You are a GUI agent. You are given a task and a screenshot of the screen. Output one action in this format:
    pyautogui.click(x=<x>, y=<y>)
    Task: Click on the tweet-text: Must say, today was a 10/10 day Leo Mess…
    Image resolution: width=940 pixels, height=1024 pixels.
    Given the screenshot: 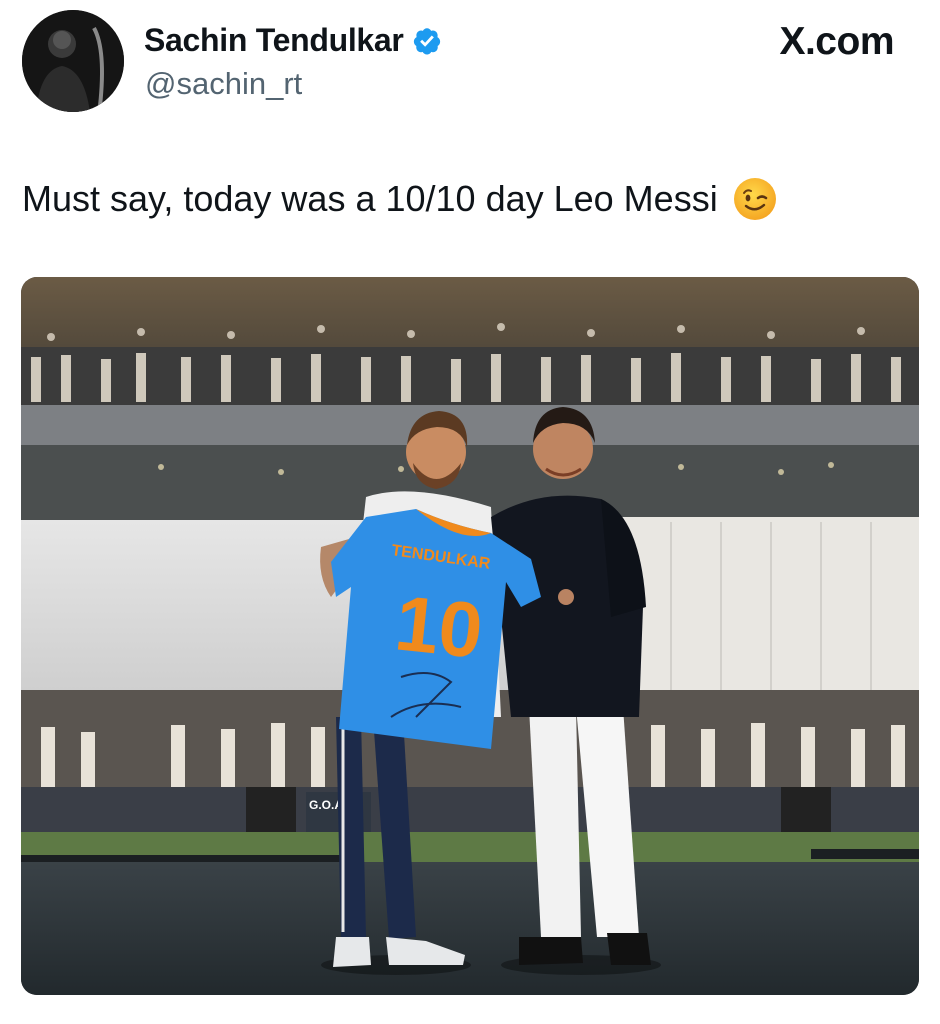 What is the action you would take?
    pyautogui.click(x=400, y=199)
    